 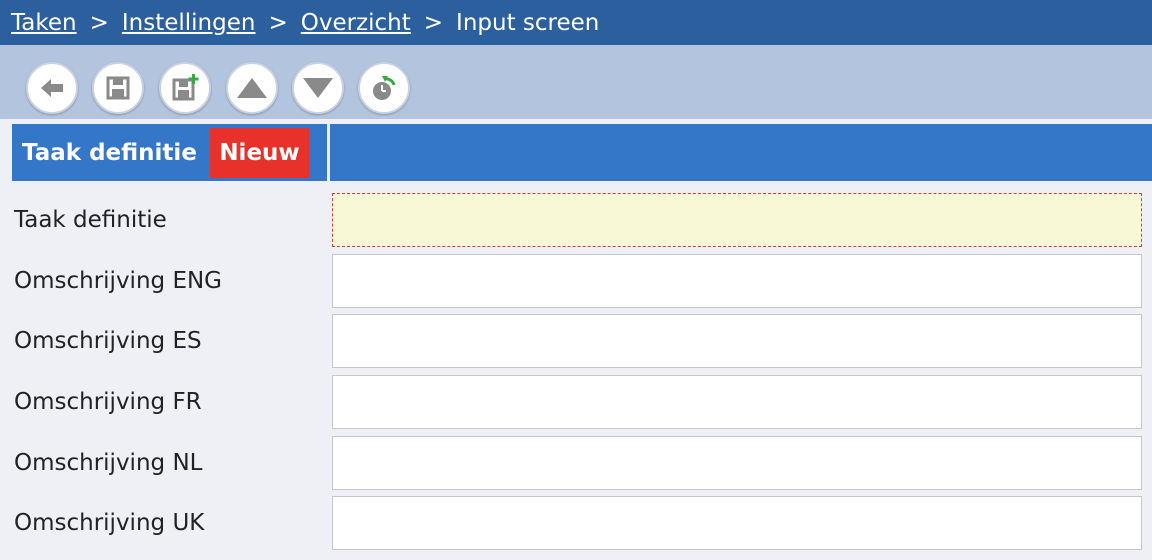 I want to click on toolbar, so click(x=576, y=82).